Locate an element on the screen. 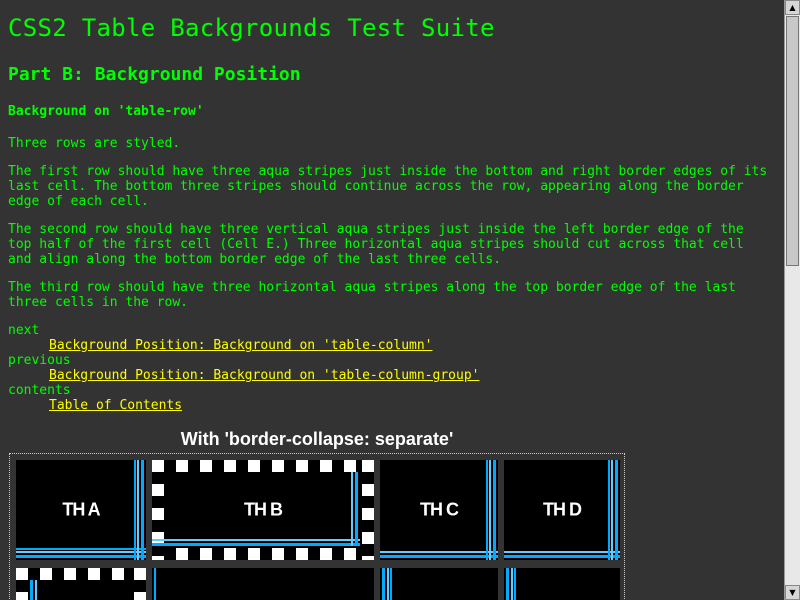 The height and width of the screenshot is (600, 800). table-cell-e is located at coordinates (81, 584).